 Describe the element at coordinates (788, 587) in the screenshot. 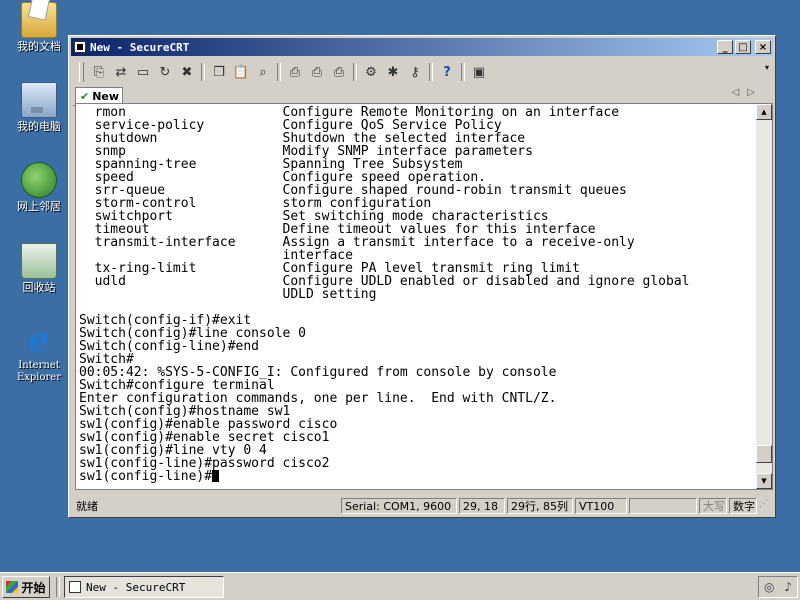

I see `volume-tray-icon: ♪` at that location.